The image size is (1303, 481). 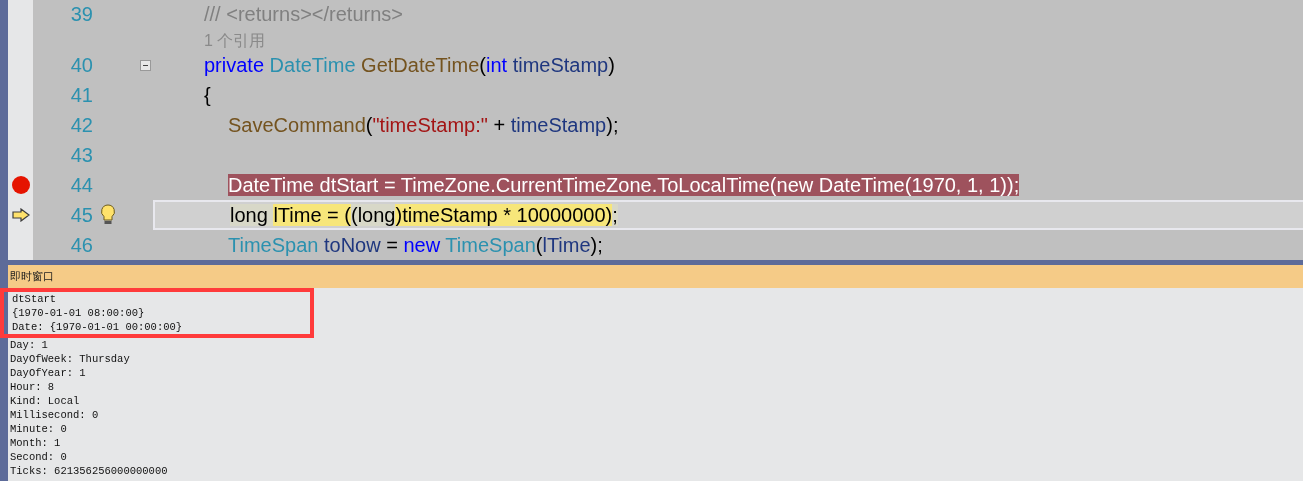 I want to click on lightbulb-icon, so click(x=108, y=215).